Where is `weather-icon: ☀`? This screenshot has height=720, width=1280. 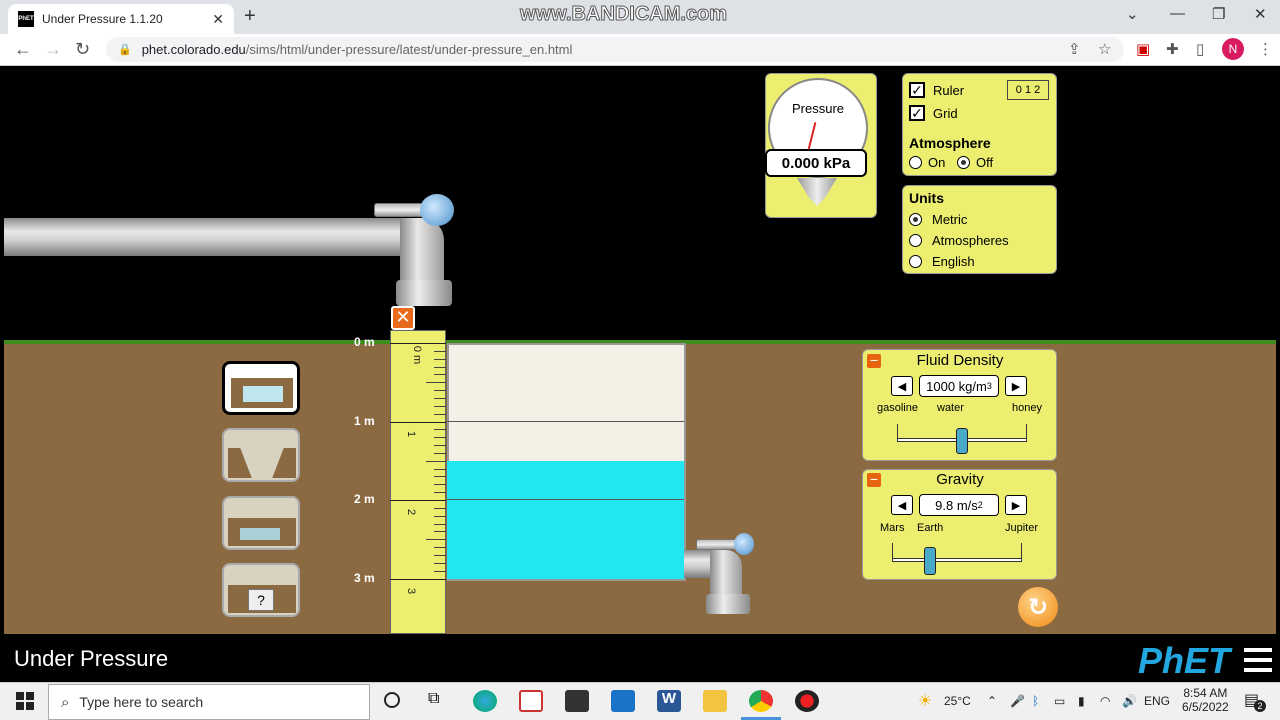
weather-icon: ☀ is located at coordinates (925, 701).